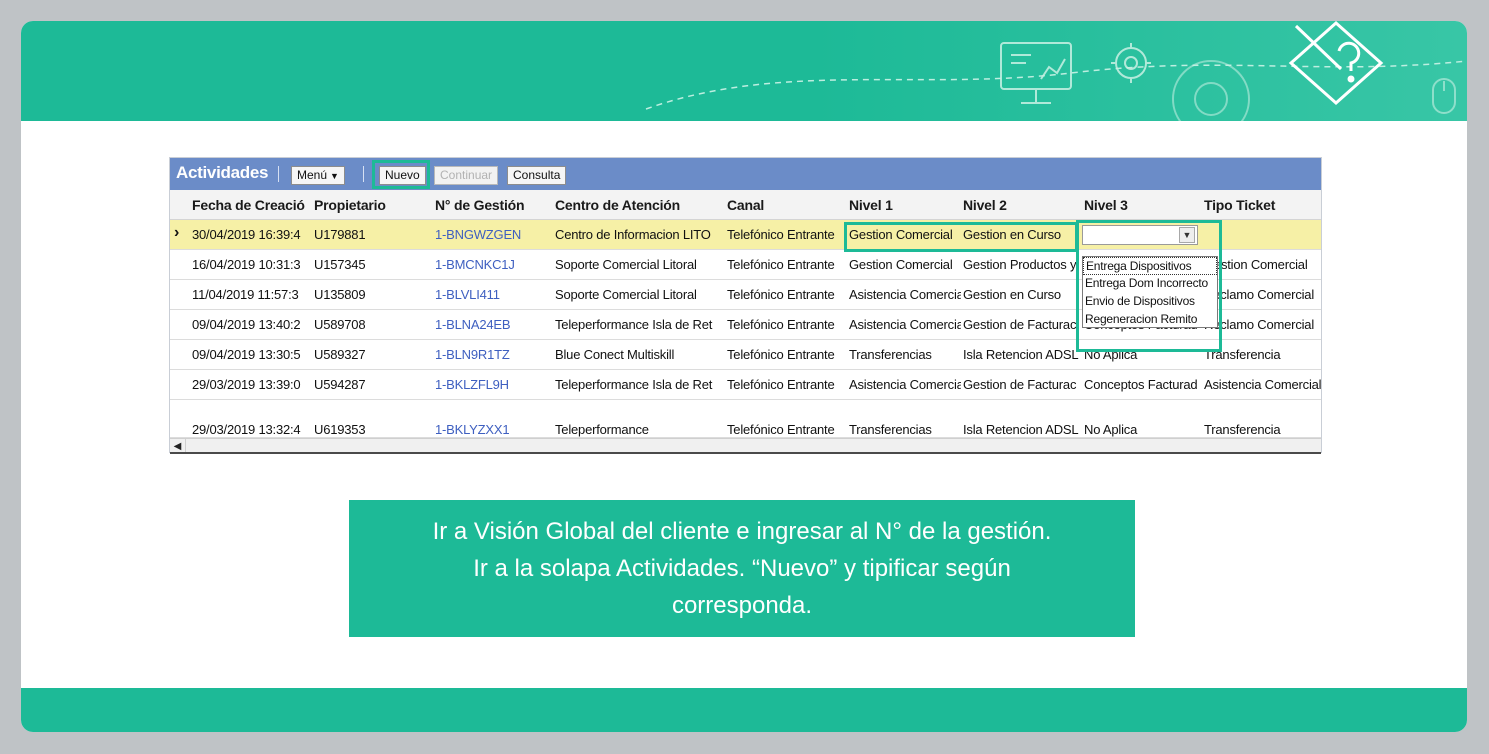 The width and height of the screenshot is (1489, 754). What do you see at coordinates (493, 324) in the screenshot?
I see `cell-gestion-link: 1-BLNA24EB` at bounding box center [493, 324].